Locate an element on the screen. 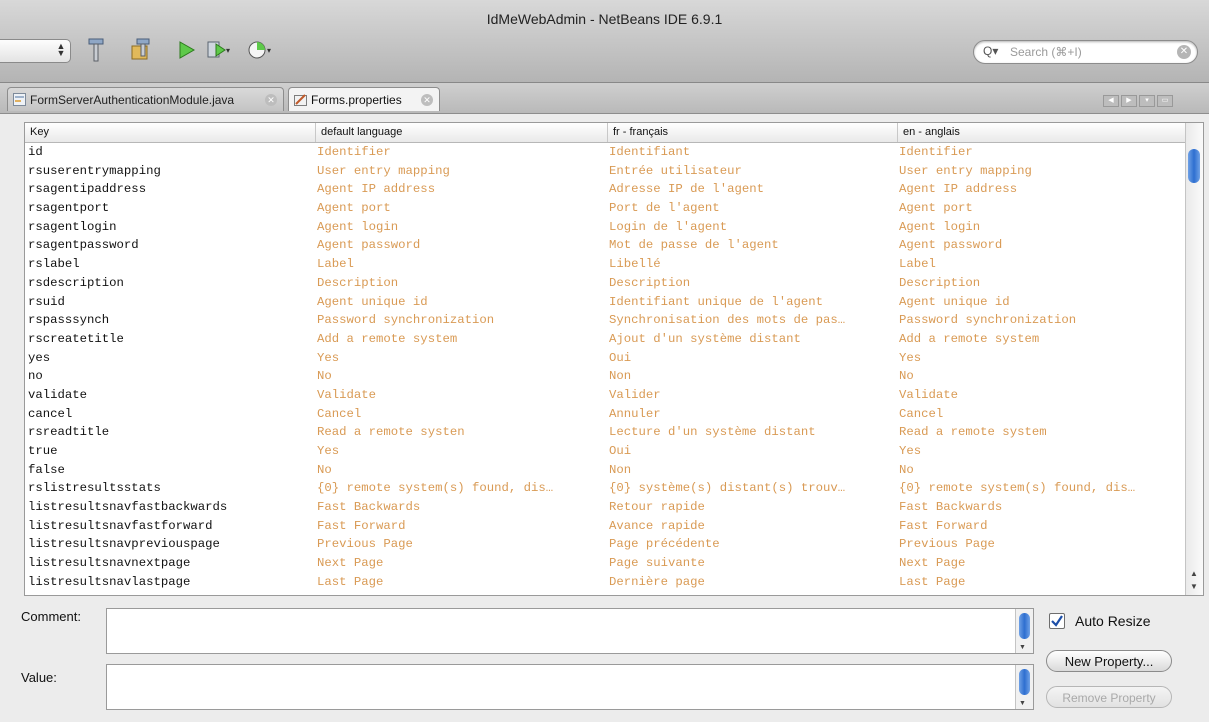 This screenshot has width=1209, height=722. cell-english: Agent login is located at coordinates (1042, 227).